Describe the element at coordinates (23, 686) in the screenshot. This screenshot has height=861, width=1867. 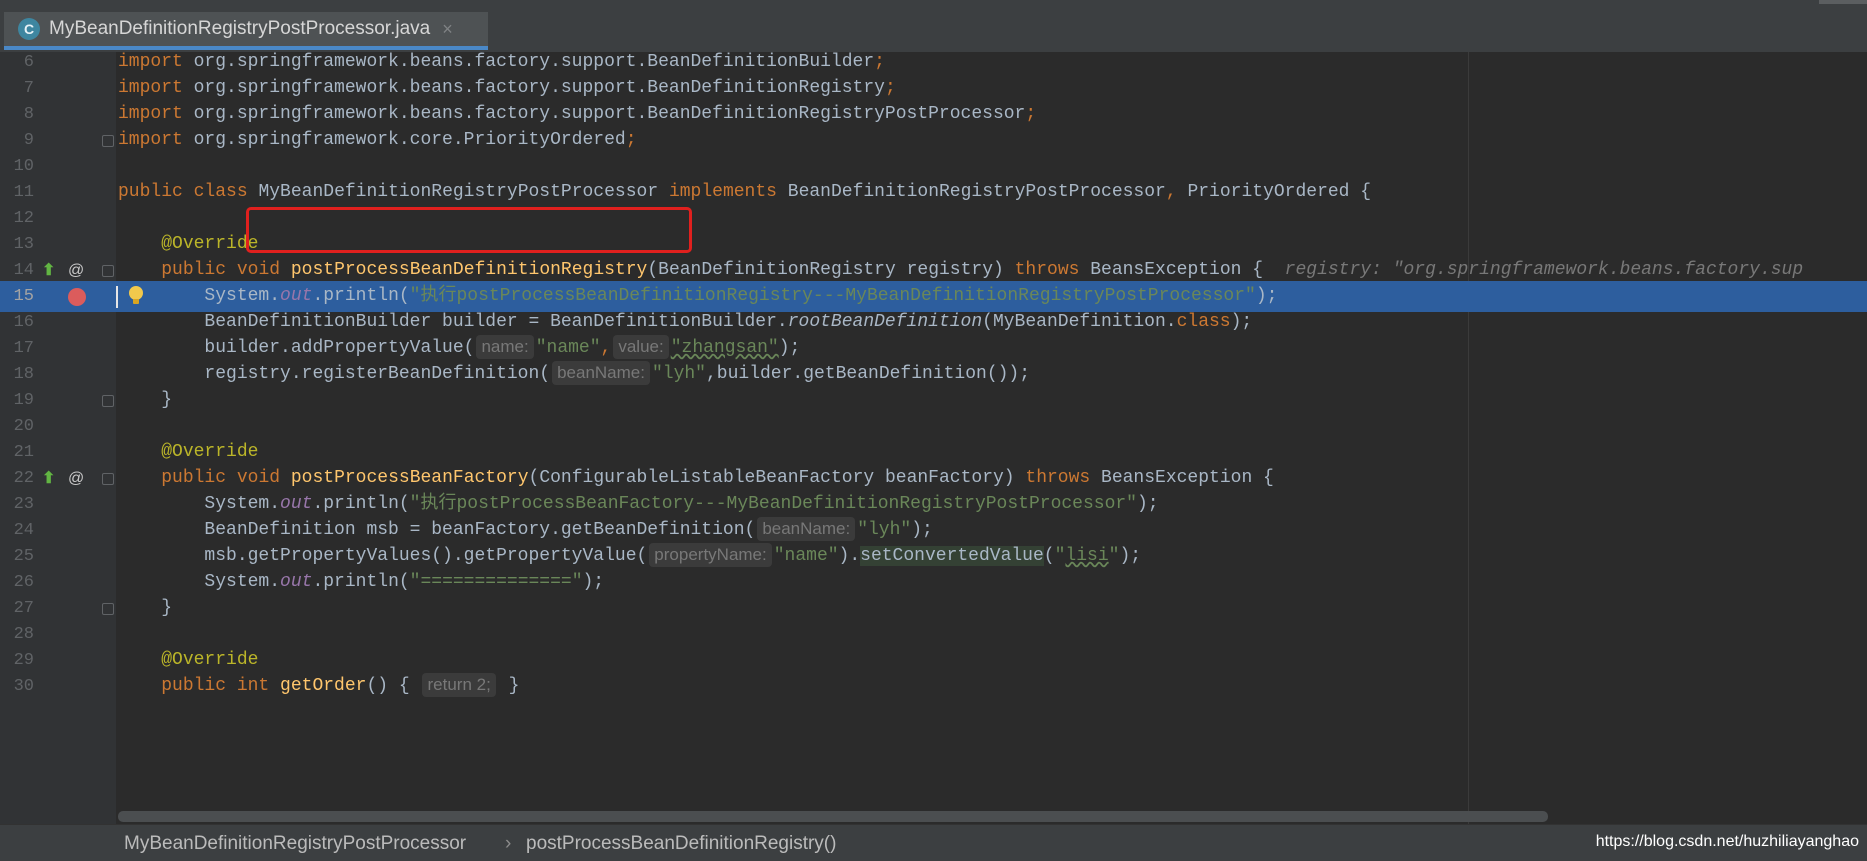
I see `line-number: 30` at that location.